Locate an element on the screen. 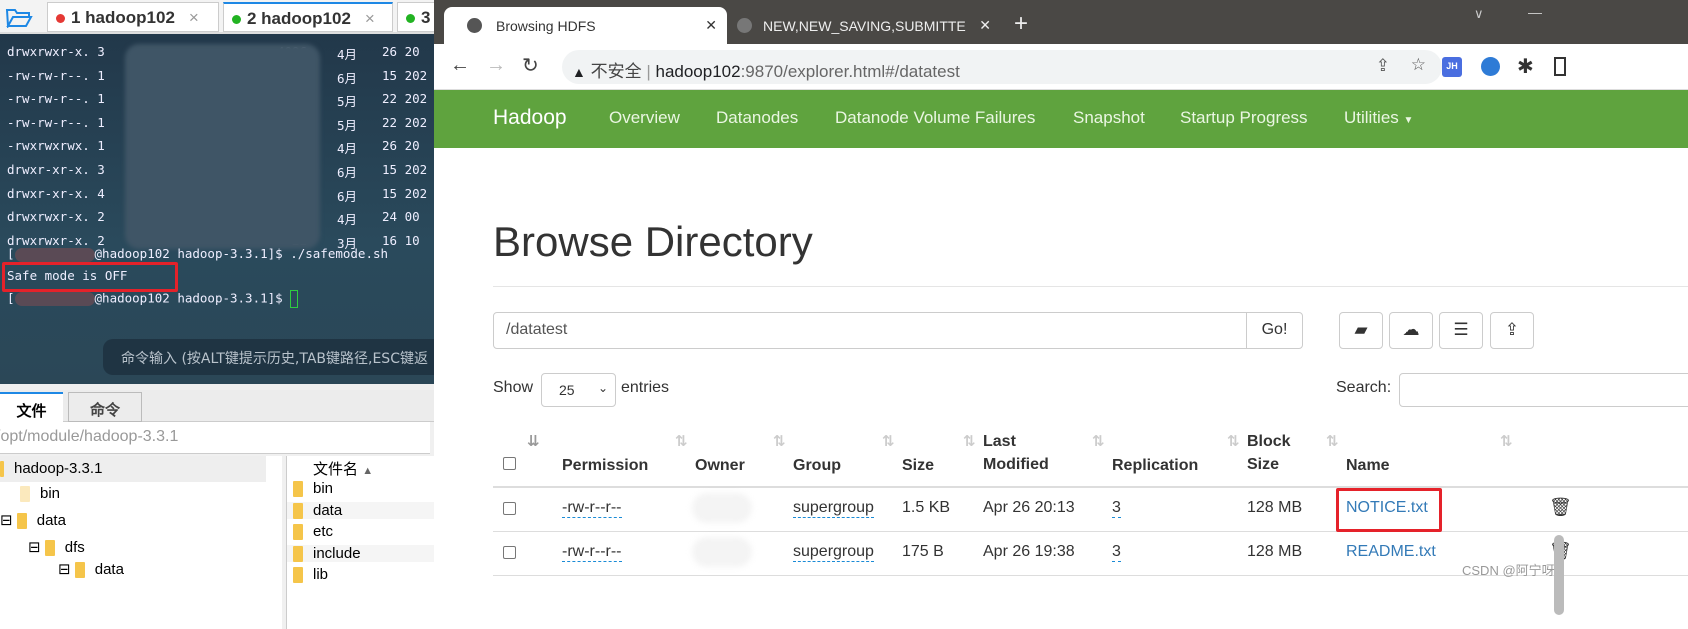  nav-volume-failures: Datanode Volume Failures is located at coordinates (935, 118).